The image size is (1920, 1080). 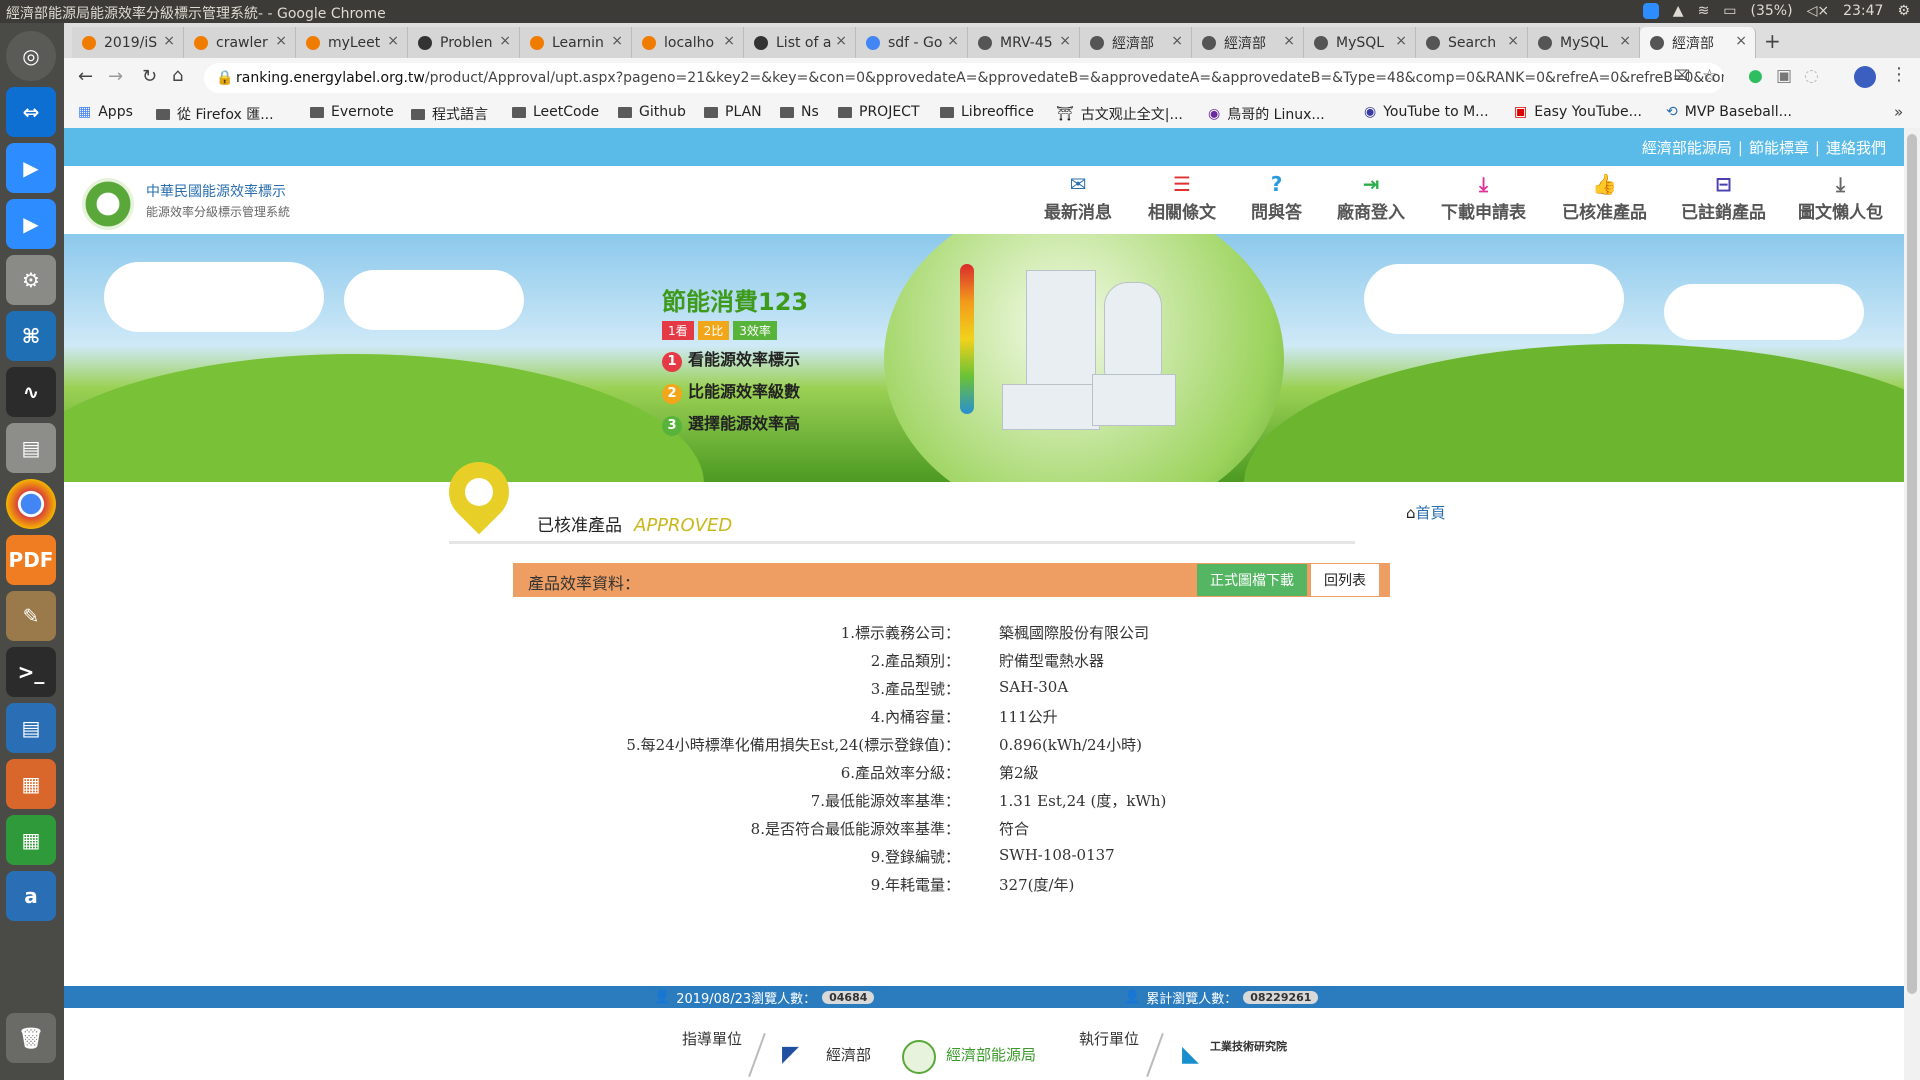 What do you see at coordinates (1898, 112) in the screenshot?
I see `bookmarks-overflow-icon: »` at bounding box center [1898, 112].